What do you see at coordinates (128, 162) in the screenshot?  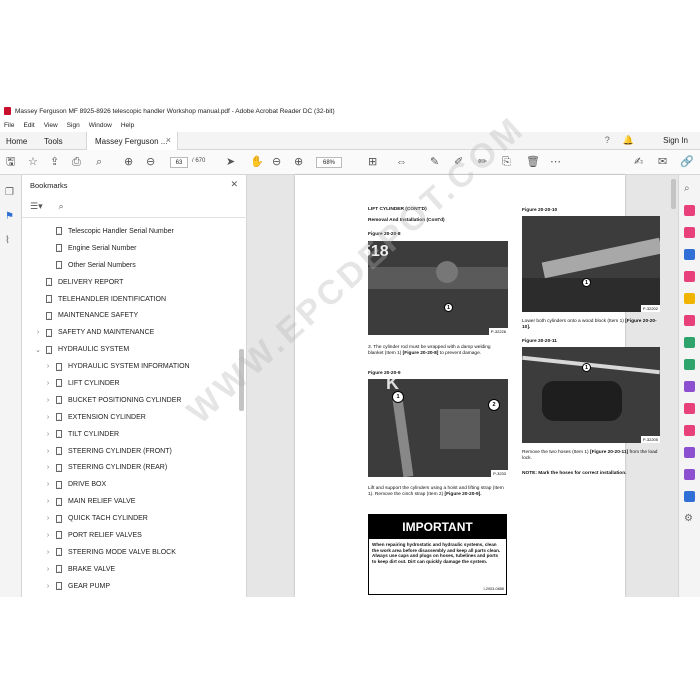 I see `page-up-icon: ⊕` at bounding box center [128, 162].